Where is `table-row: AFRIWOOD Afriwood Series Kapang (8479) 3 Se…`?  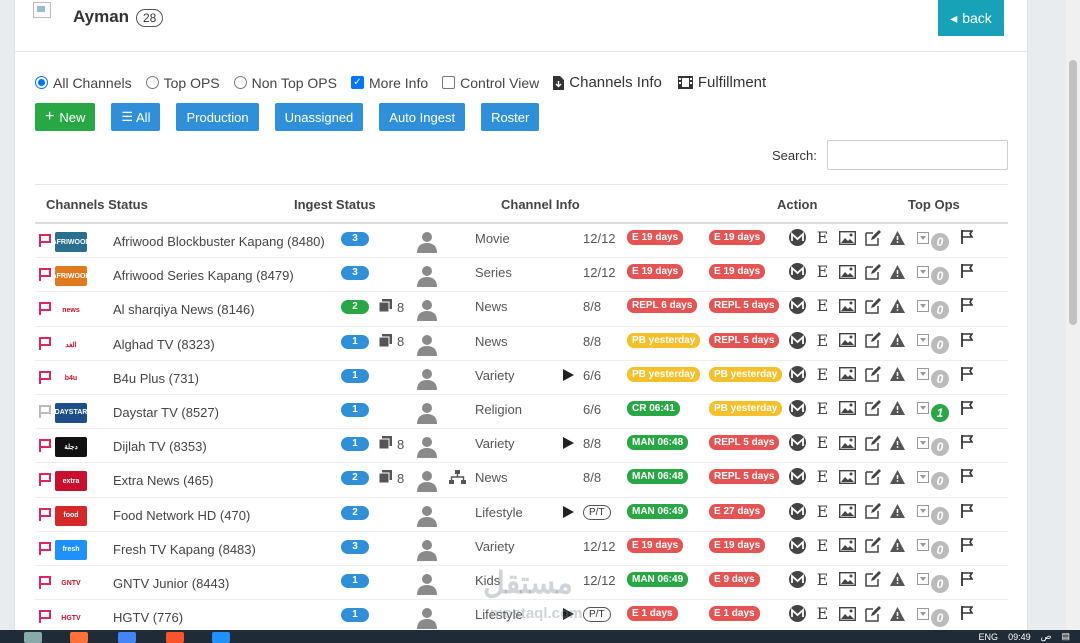 table-row: AFRIWOOD Afriwood Series Kapang (8479) 3 Se… is located at coordinates (521, 275).